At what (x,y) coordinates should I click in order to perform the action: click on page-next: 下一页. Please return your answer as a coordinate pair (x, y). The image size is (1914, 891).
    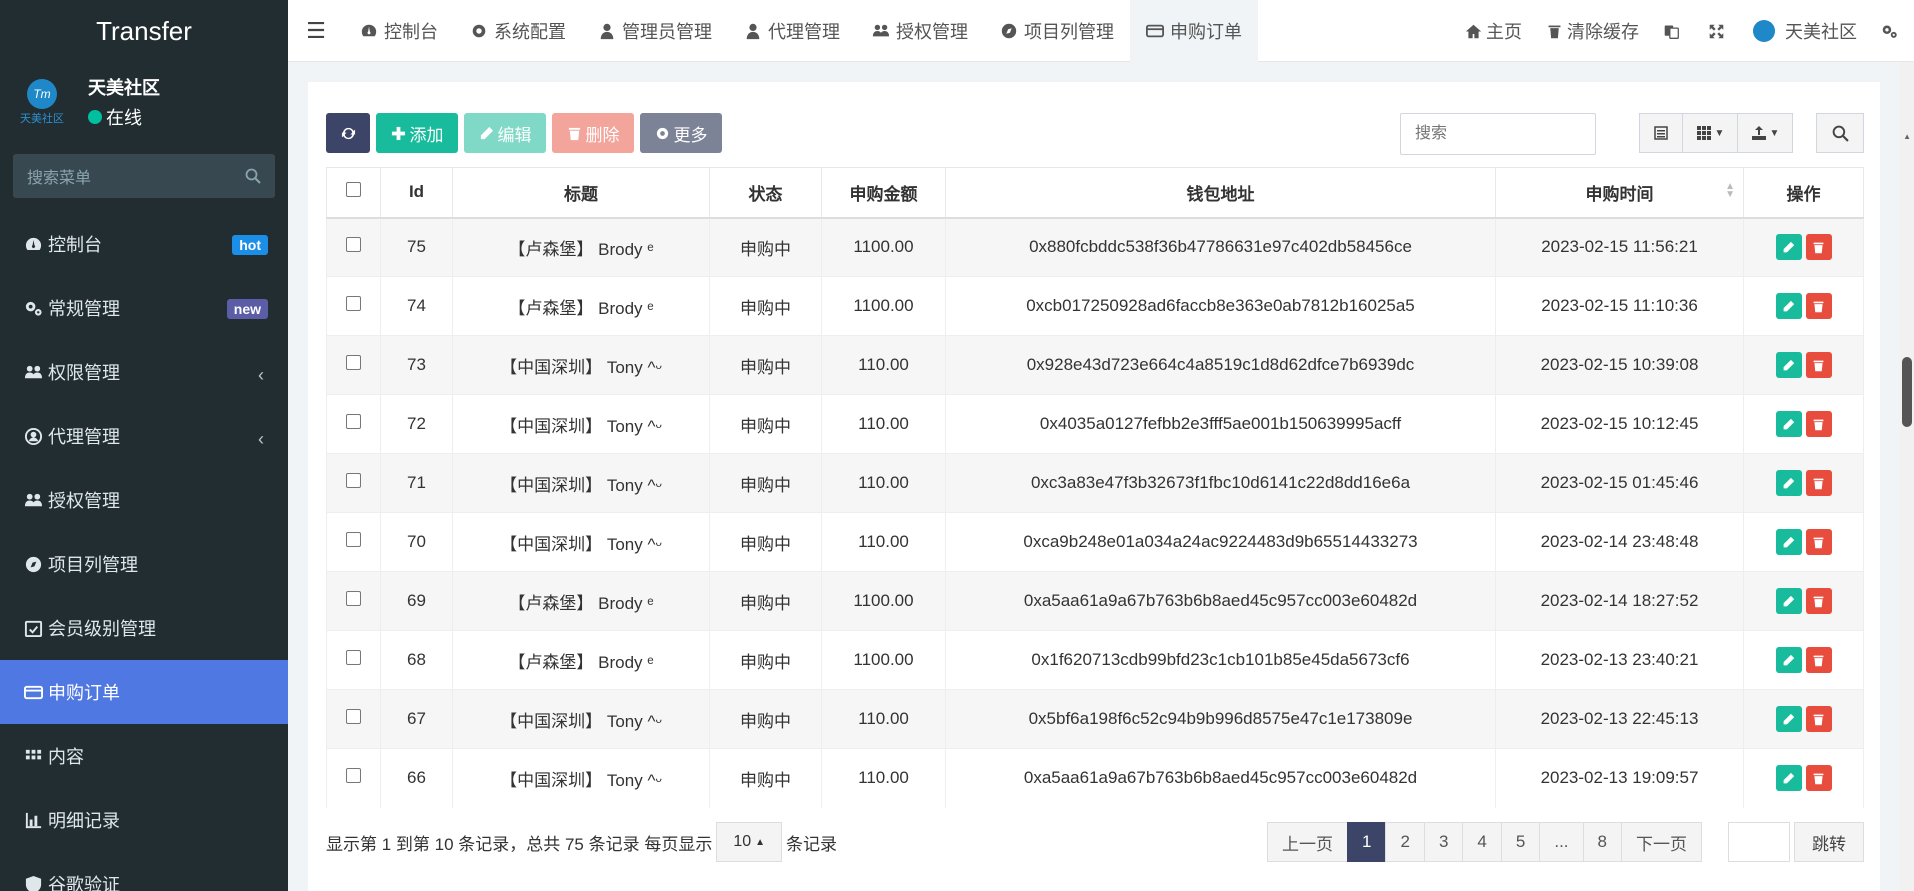
    Looking at the image, I should click on (1661, 842).